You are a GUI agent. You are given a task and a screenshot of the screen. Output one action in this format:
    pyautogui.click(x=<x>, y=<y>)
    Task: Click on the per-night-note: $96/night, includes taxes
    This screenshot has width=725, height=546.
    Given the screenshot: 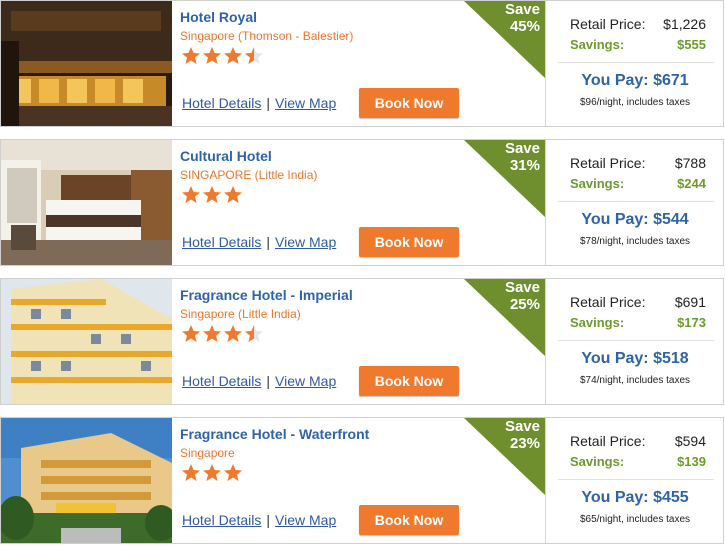 What is the action you would take?
    pyautogui.click(x=635, y=102)
    